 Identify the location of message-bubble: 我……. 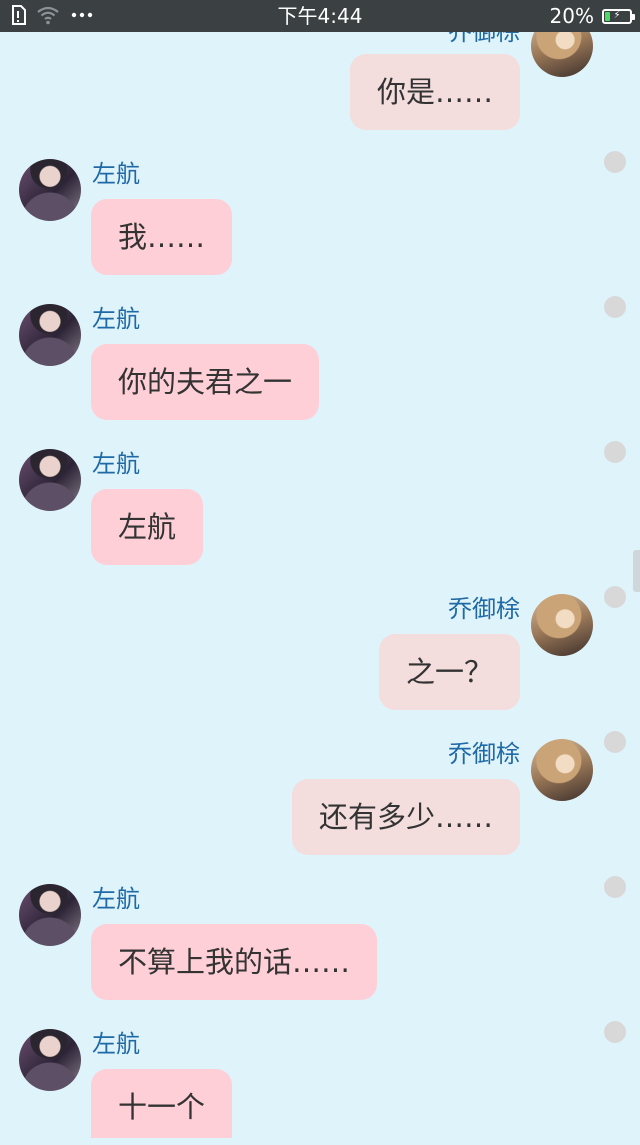
(162, 237).